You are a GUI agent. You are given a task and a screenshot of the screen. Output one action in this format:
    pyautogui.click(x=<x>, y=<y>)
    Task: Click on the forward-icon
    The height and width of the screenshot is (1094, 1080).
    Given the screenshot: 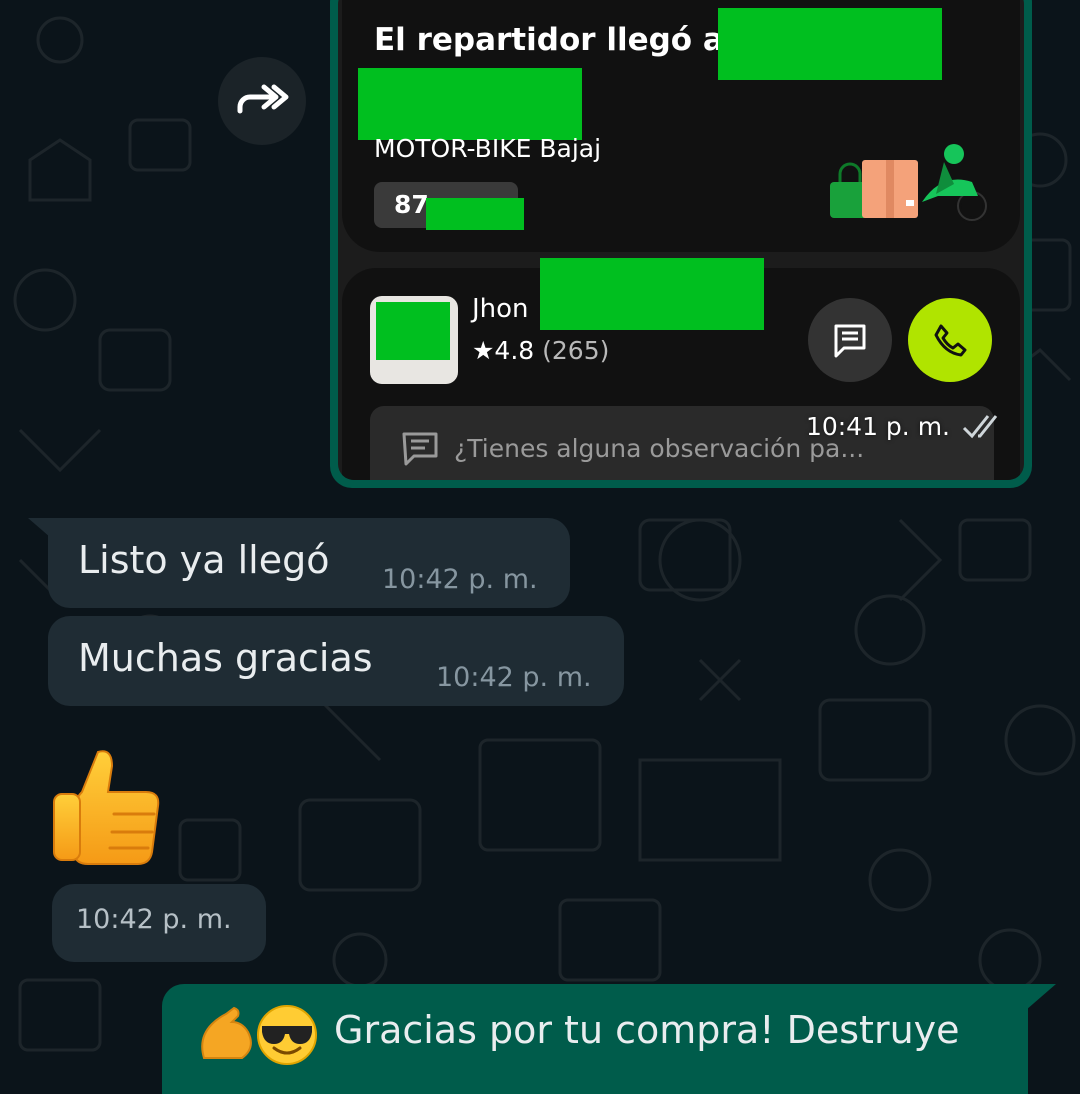 What is the action you would take?
    pyautogui.click(x=263, y=99)
    